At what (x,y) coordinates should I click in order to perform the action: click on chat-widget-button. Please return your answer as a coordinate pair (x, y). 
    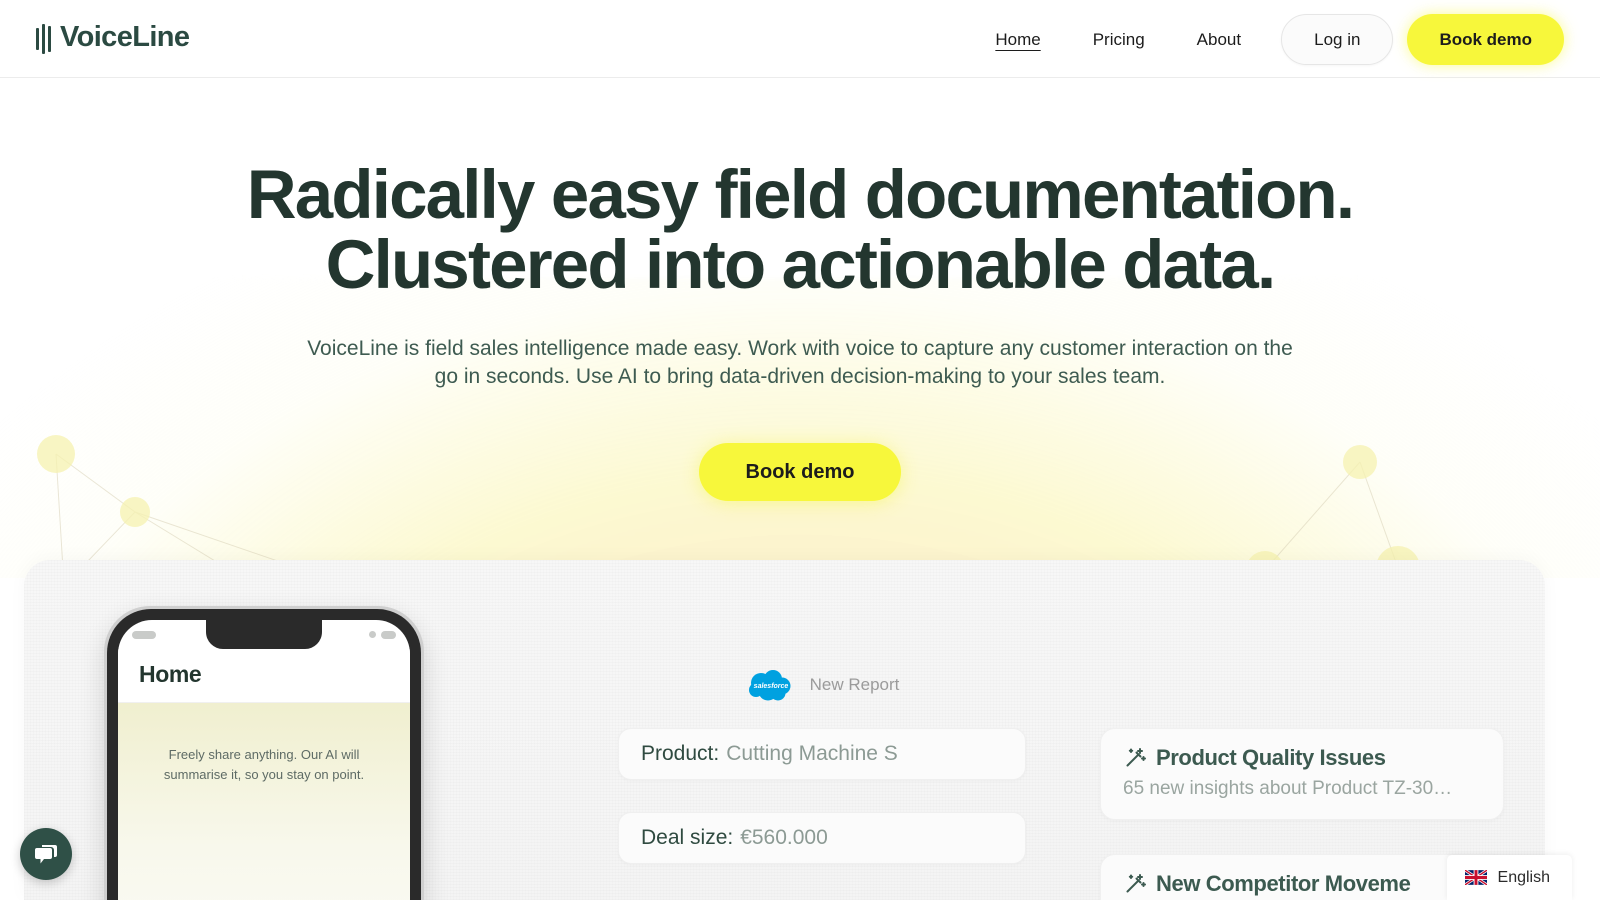
    Looking at the image, I should click on (46, 854).